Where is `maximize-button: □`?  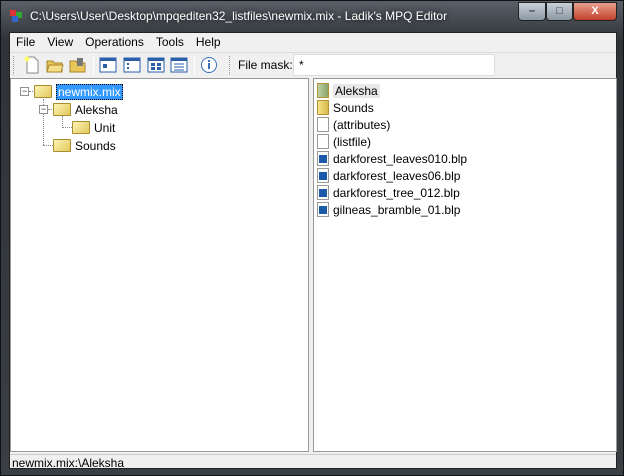
maximize-button: □ is located at coordinates (559, 11).